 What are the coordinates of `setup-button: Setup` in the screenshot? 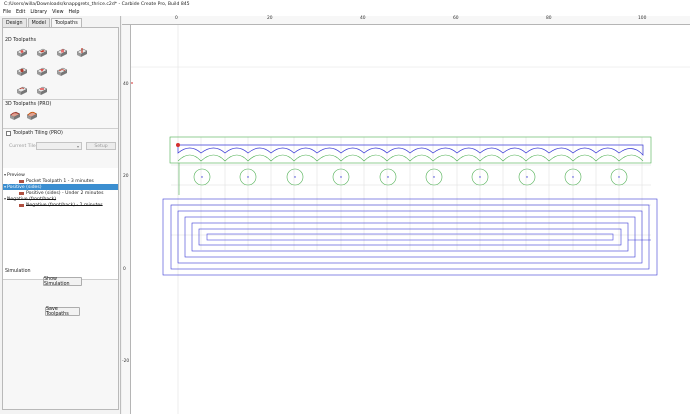 It's located at (101, 146).